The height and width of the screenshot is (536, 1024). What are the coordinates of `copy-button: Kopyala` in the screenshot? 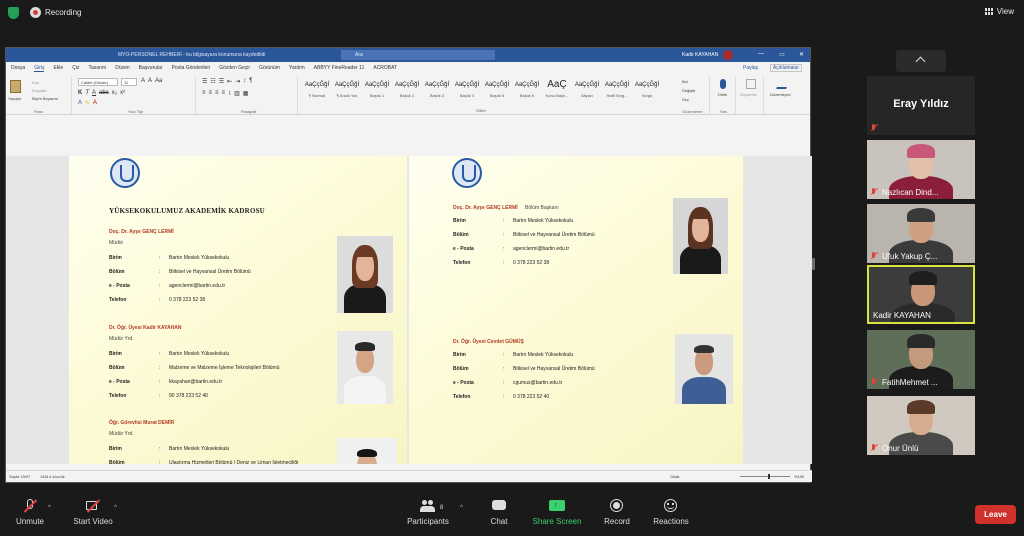 It's located at (39, 90).